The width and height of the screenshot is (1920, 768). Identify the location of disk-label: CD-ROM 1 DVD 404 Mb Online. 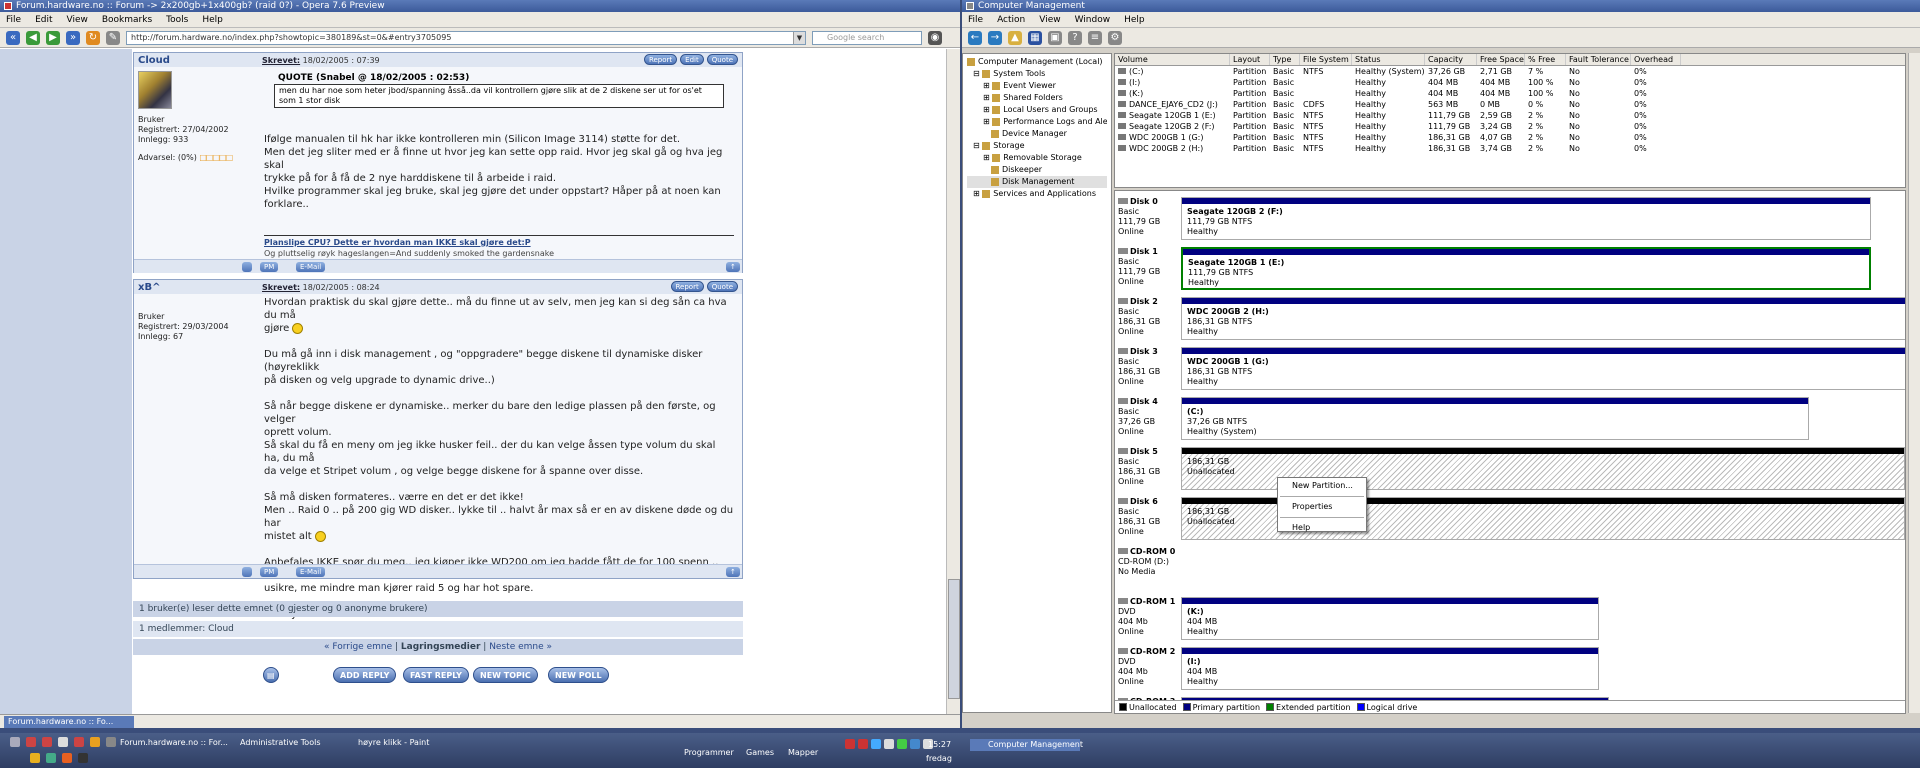
(1149, 617).